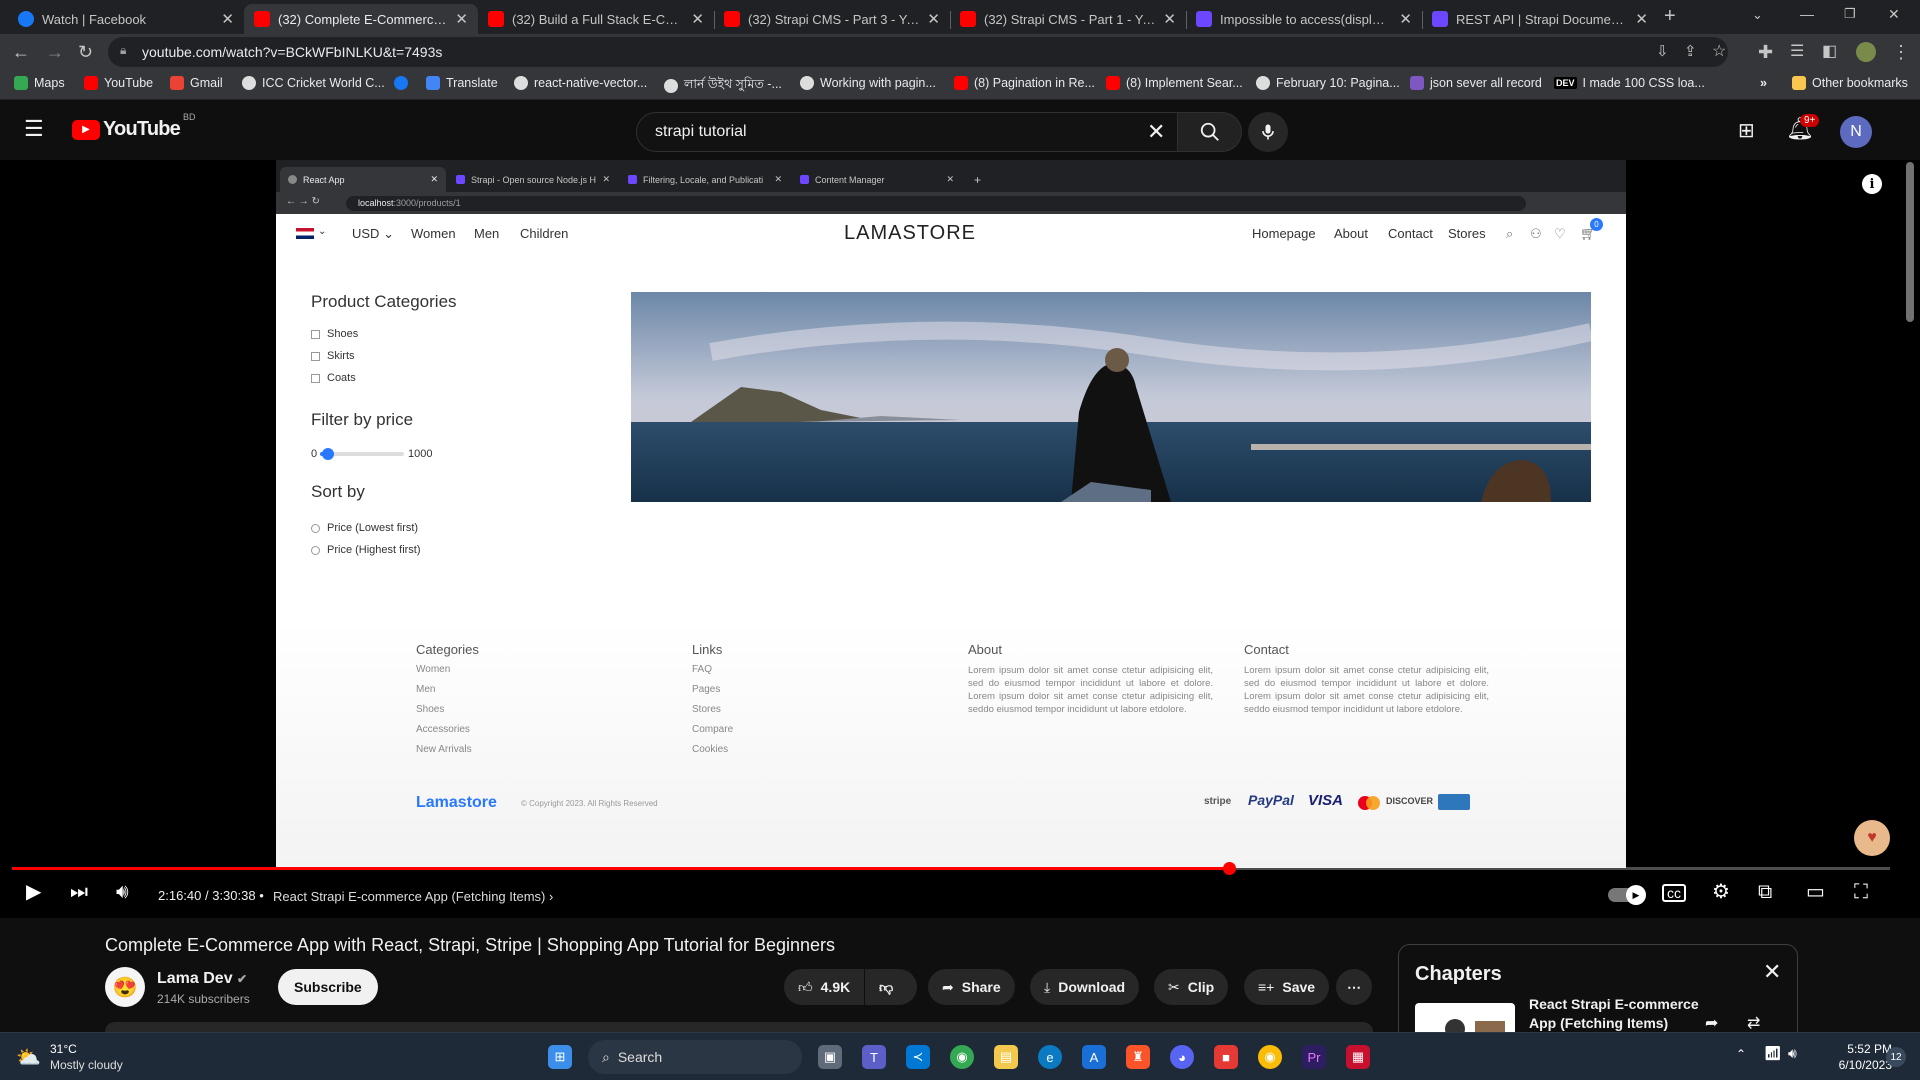 The image size is (1920, 1080). Describe the element at coordinates (1896, 1057) in the screenshot. I see `notification-center-badge: 12` at that location.